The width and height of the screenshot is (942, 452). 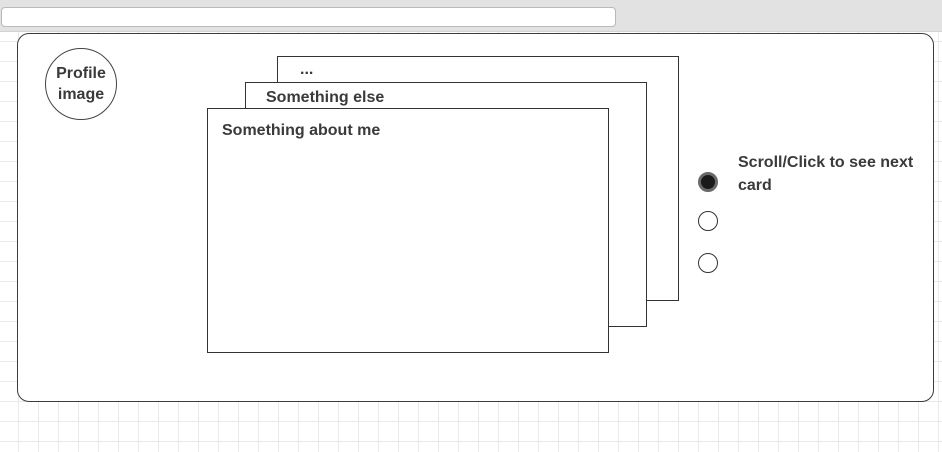 I want to click on browser-toolbar, so click(x=471, y=16).